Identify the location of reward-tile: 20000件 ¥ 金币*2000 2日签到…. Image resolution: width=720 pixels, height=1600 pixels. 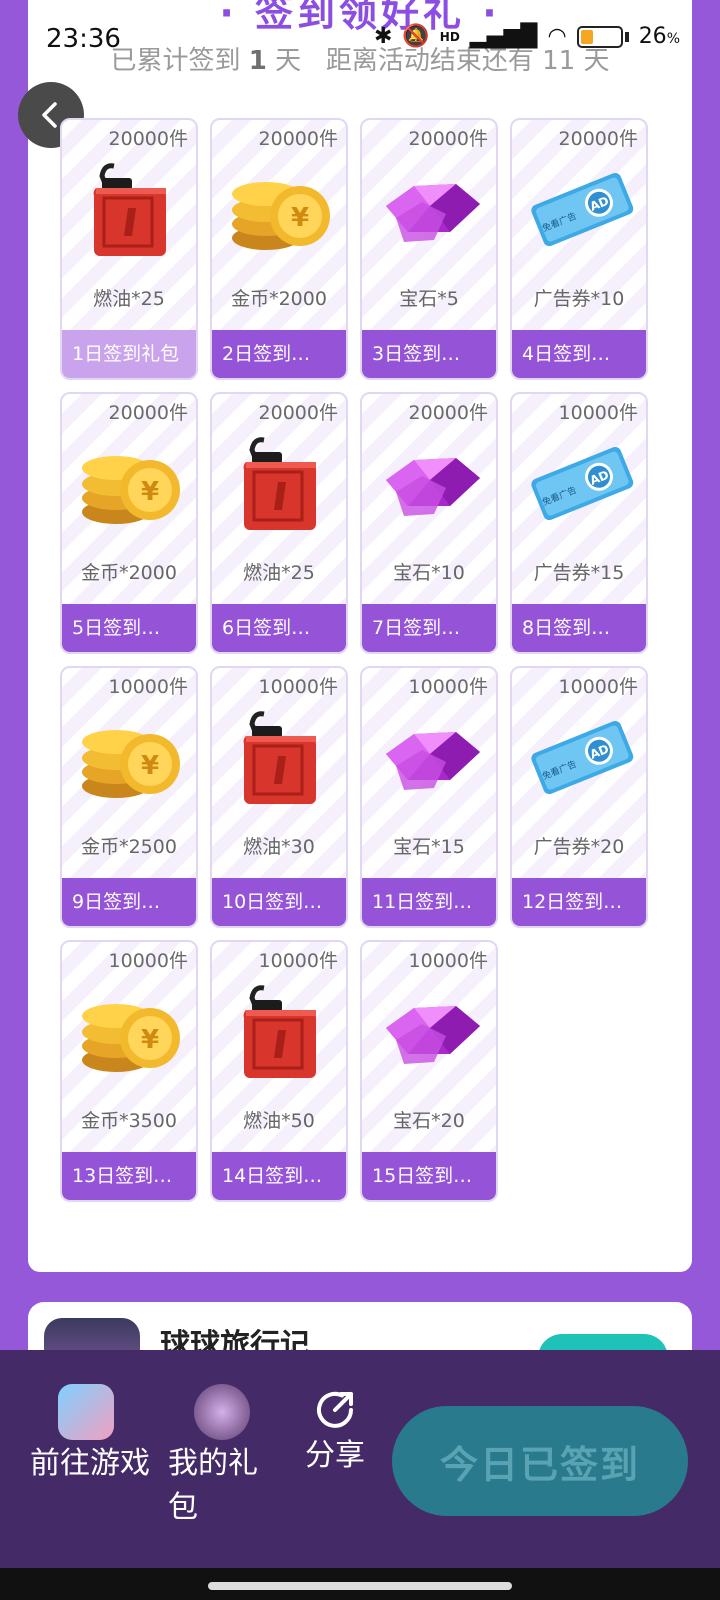
(279, 249).